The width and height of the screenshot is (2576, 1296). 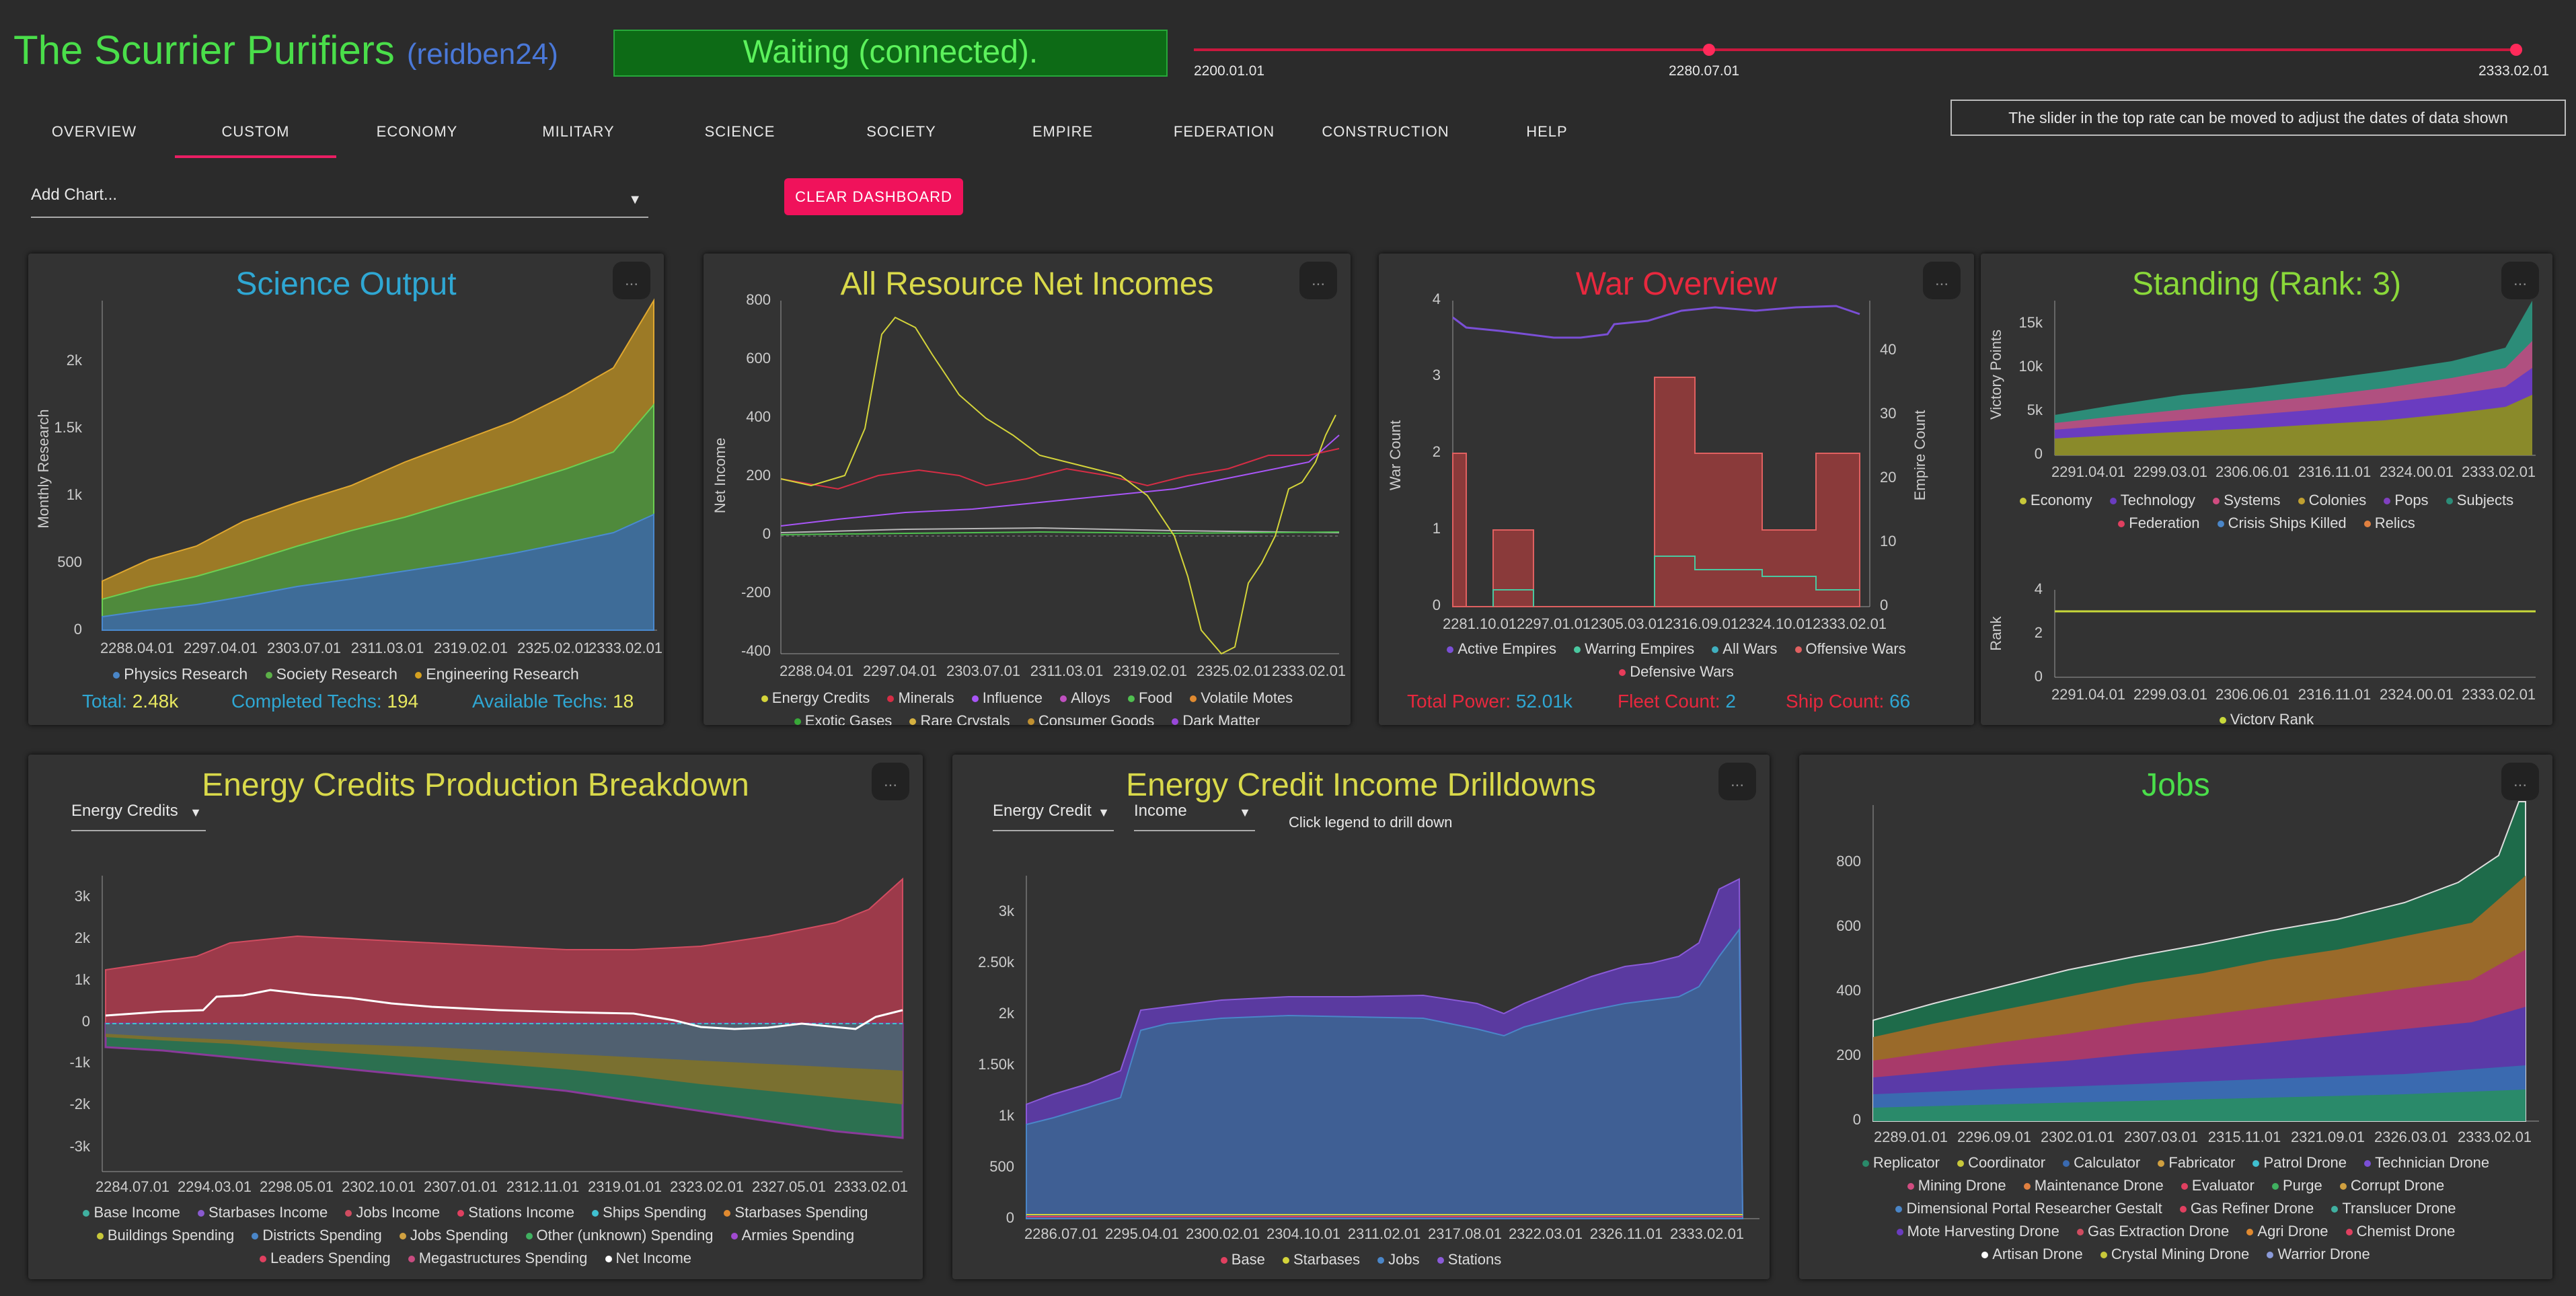 I want to click on legend-item: Crystal Mining Drone, so click(x=2174, y=1254).